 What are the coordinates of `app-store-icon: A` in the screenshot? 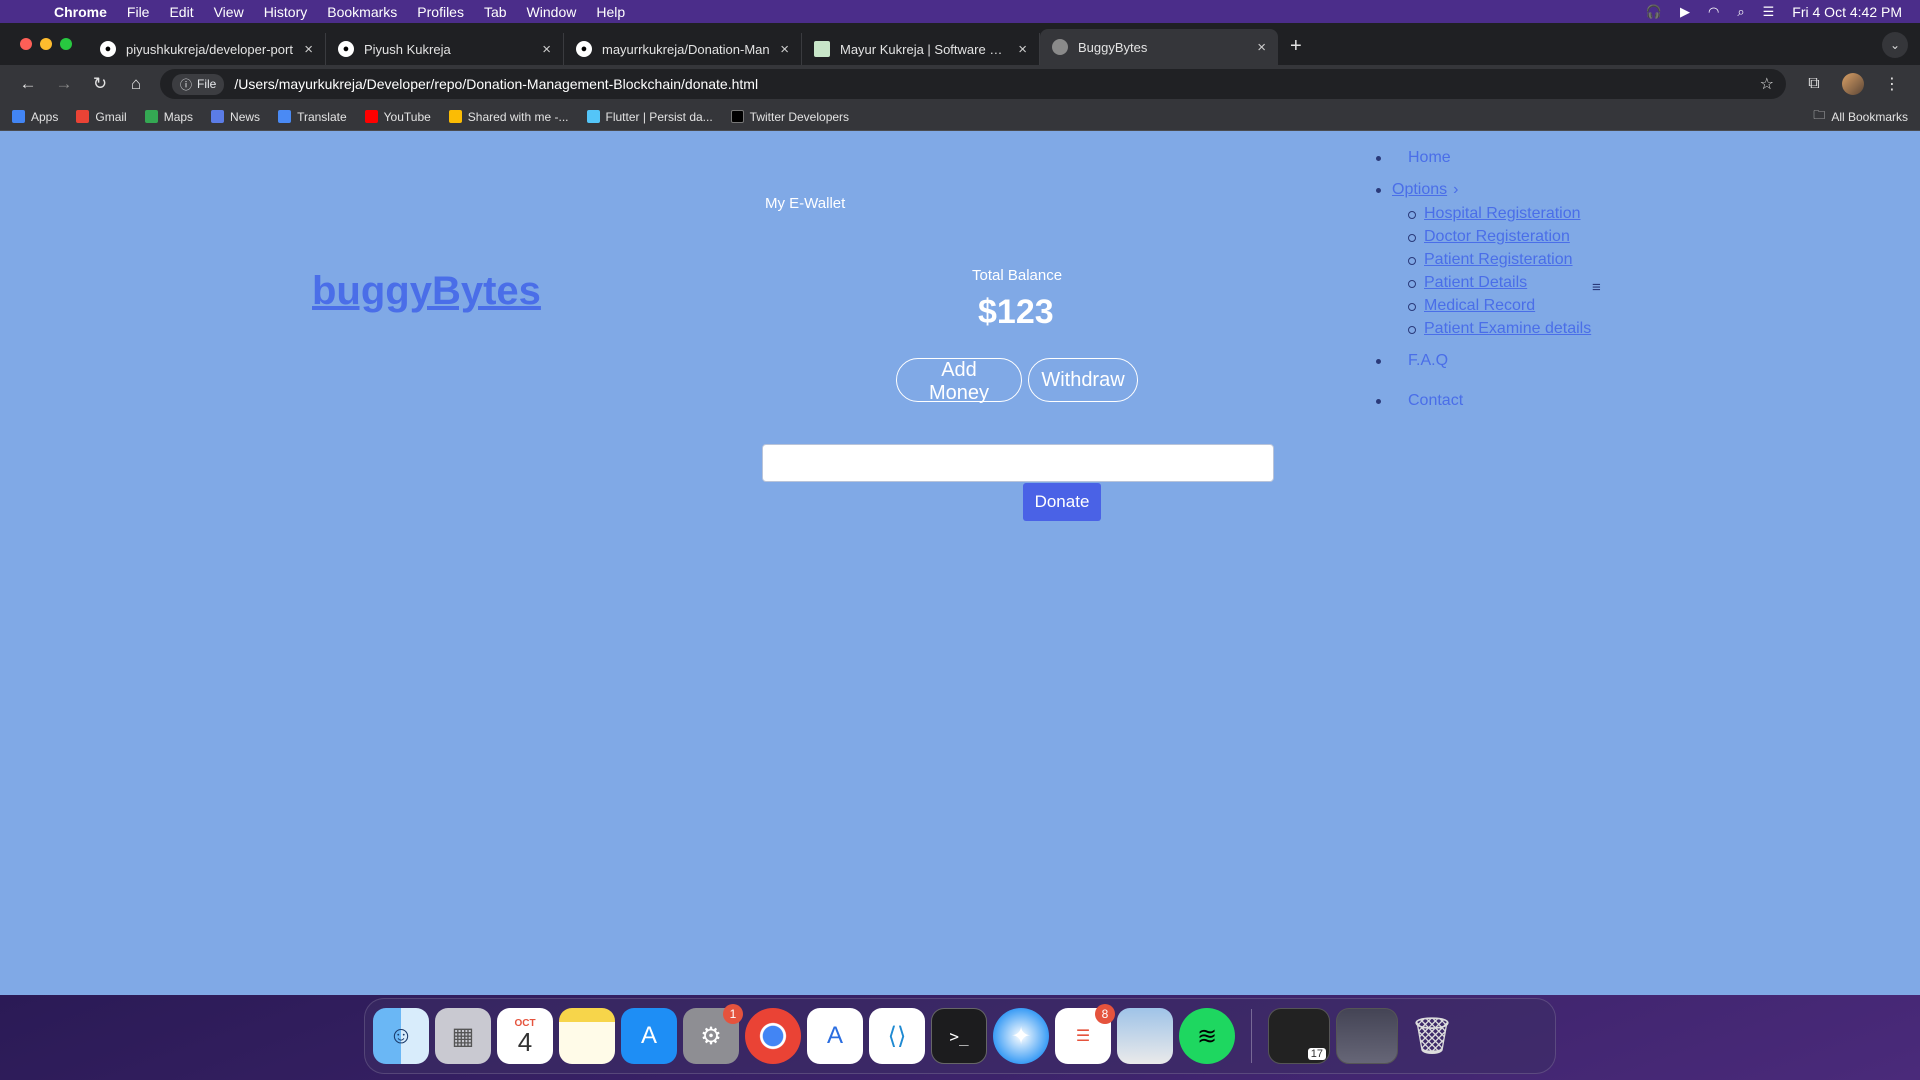 It's located at (649, 1036).